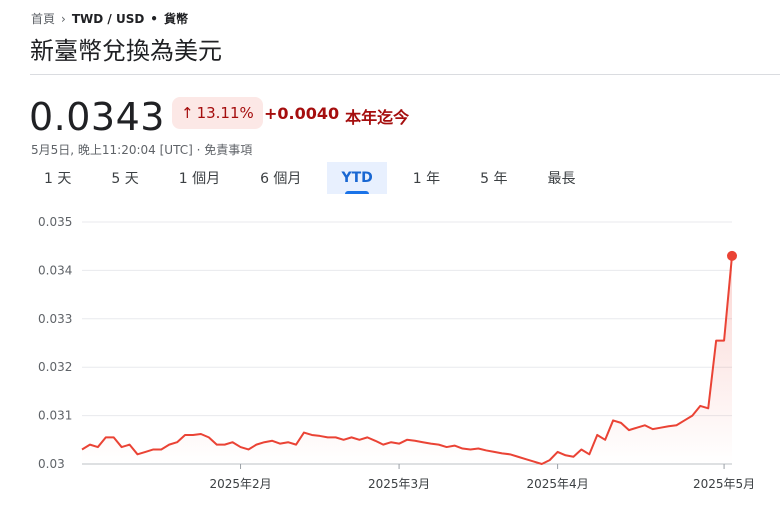 The width and height of the screenshot is (780, 508). I want to click on change-value: +0.0040, so click(302, 113).